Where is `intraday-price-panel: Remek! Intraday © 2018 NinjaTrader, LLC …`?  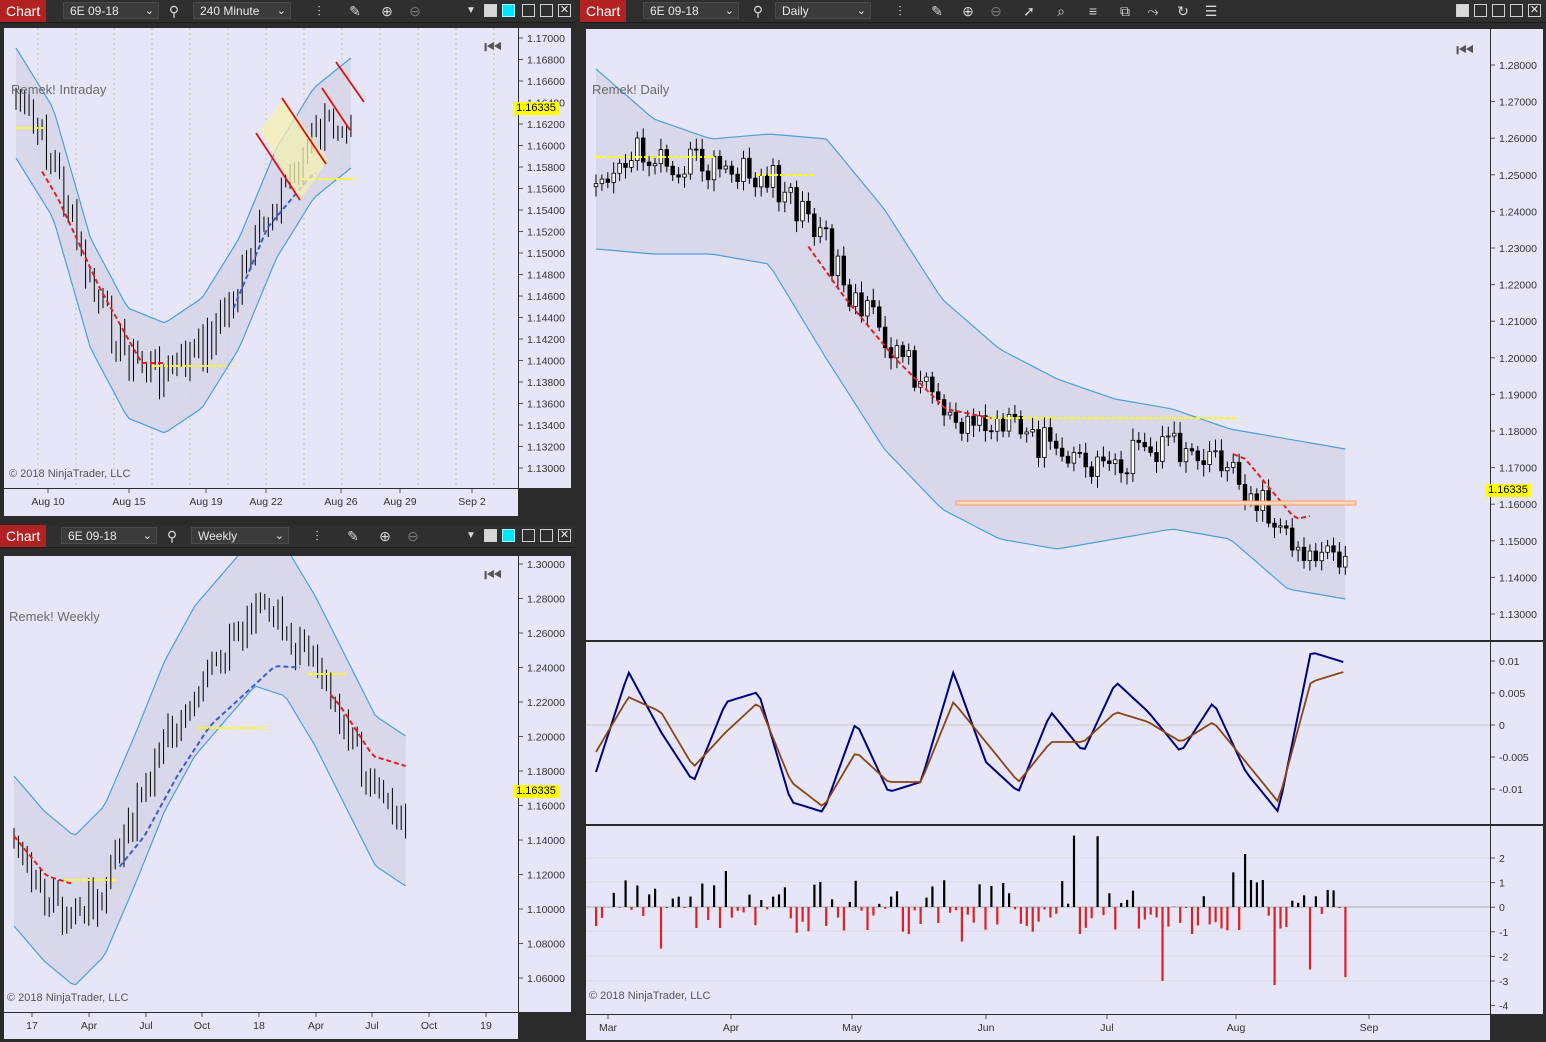
intraday-price-panel: Remek! Intraday © 2018 NinjaTrader, LLC … is located at coordinates (261, 258).